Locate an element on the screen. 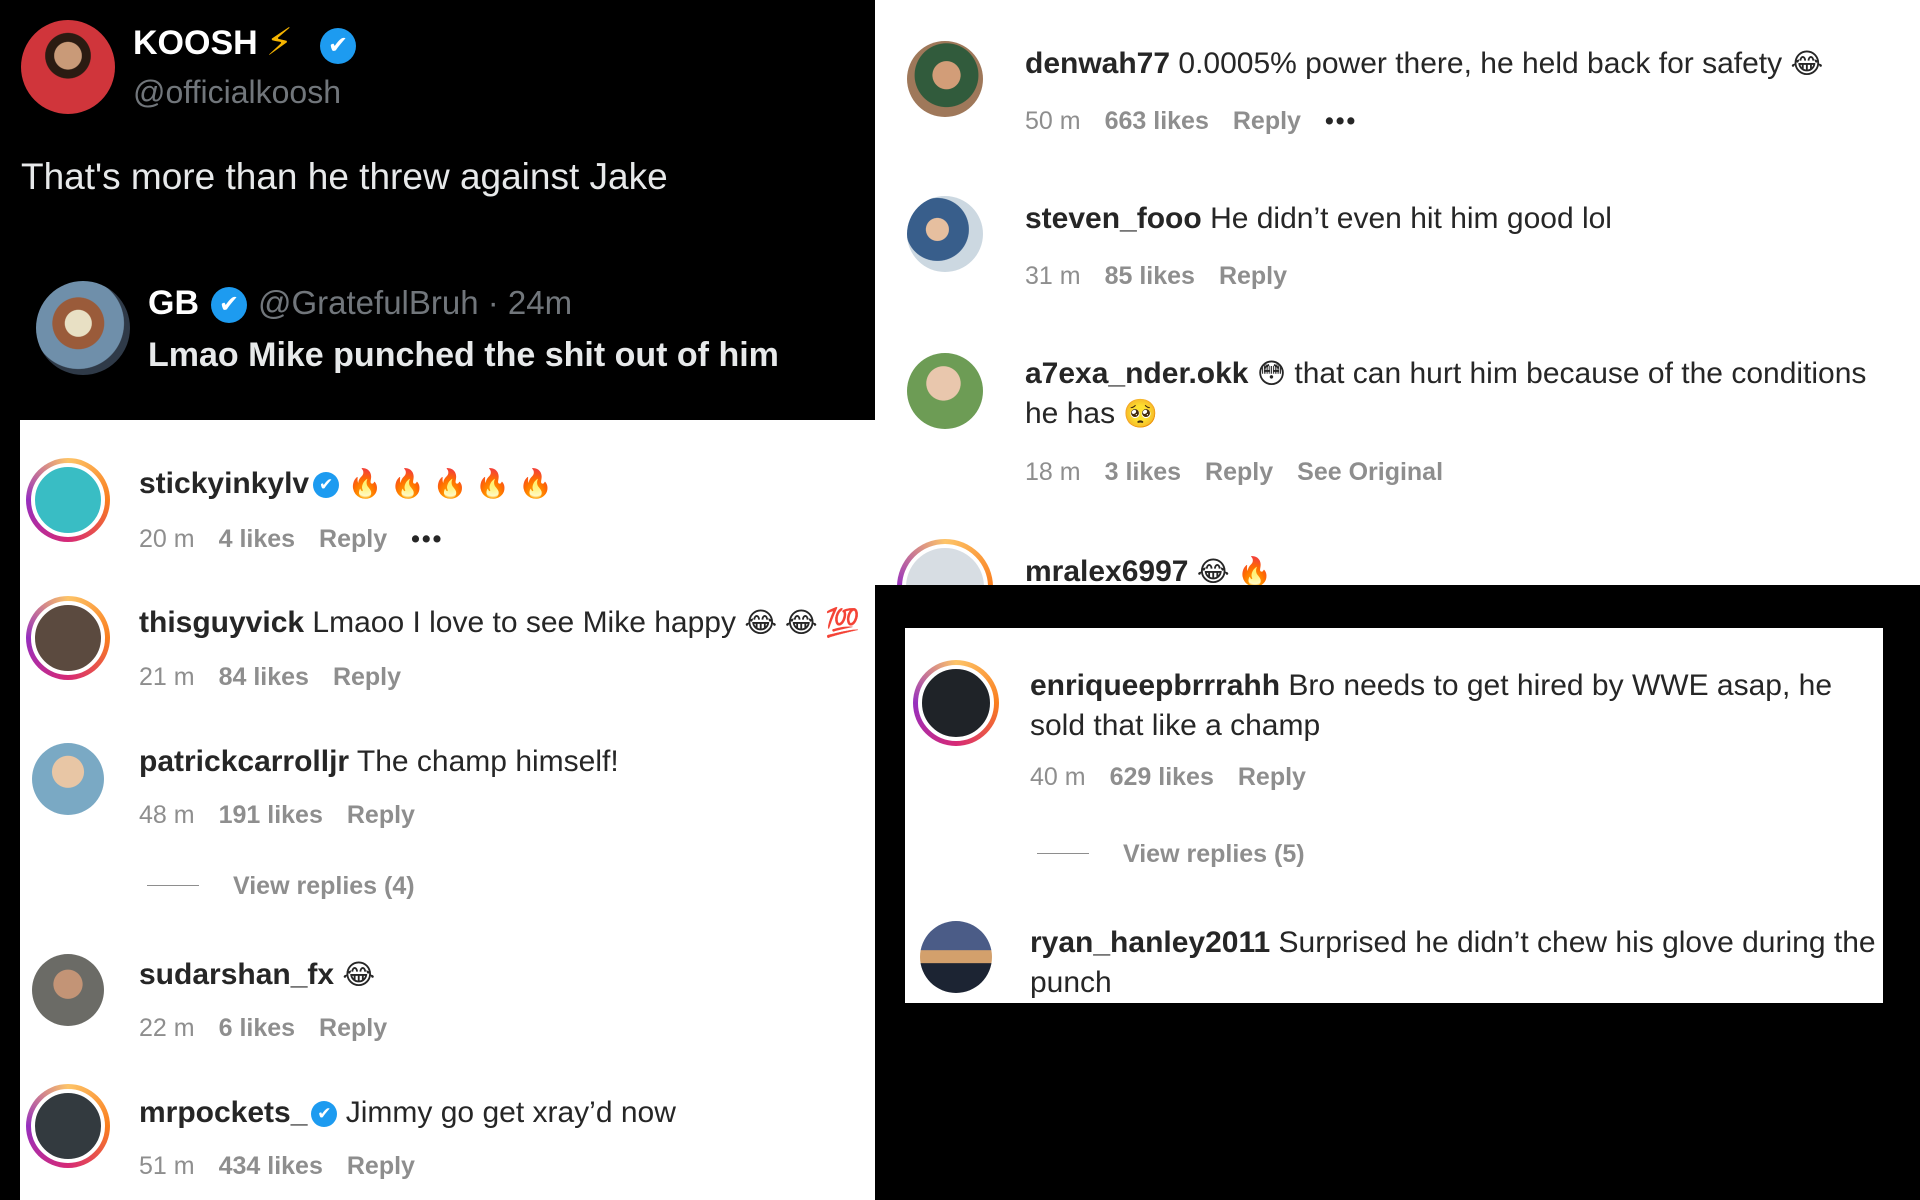 The width and height of the screenshot is (1920, 1200). likes-count: 85 likes is located at coordinates (1150, 276).